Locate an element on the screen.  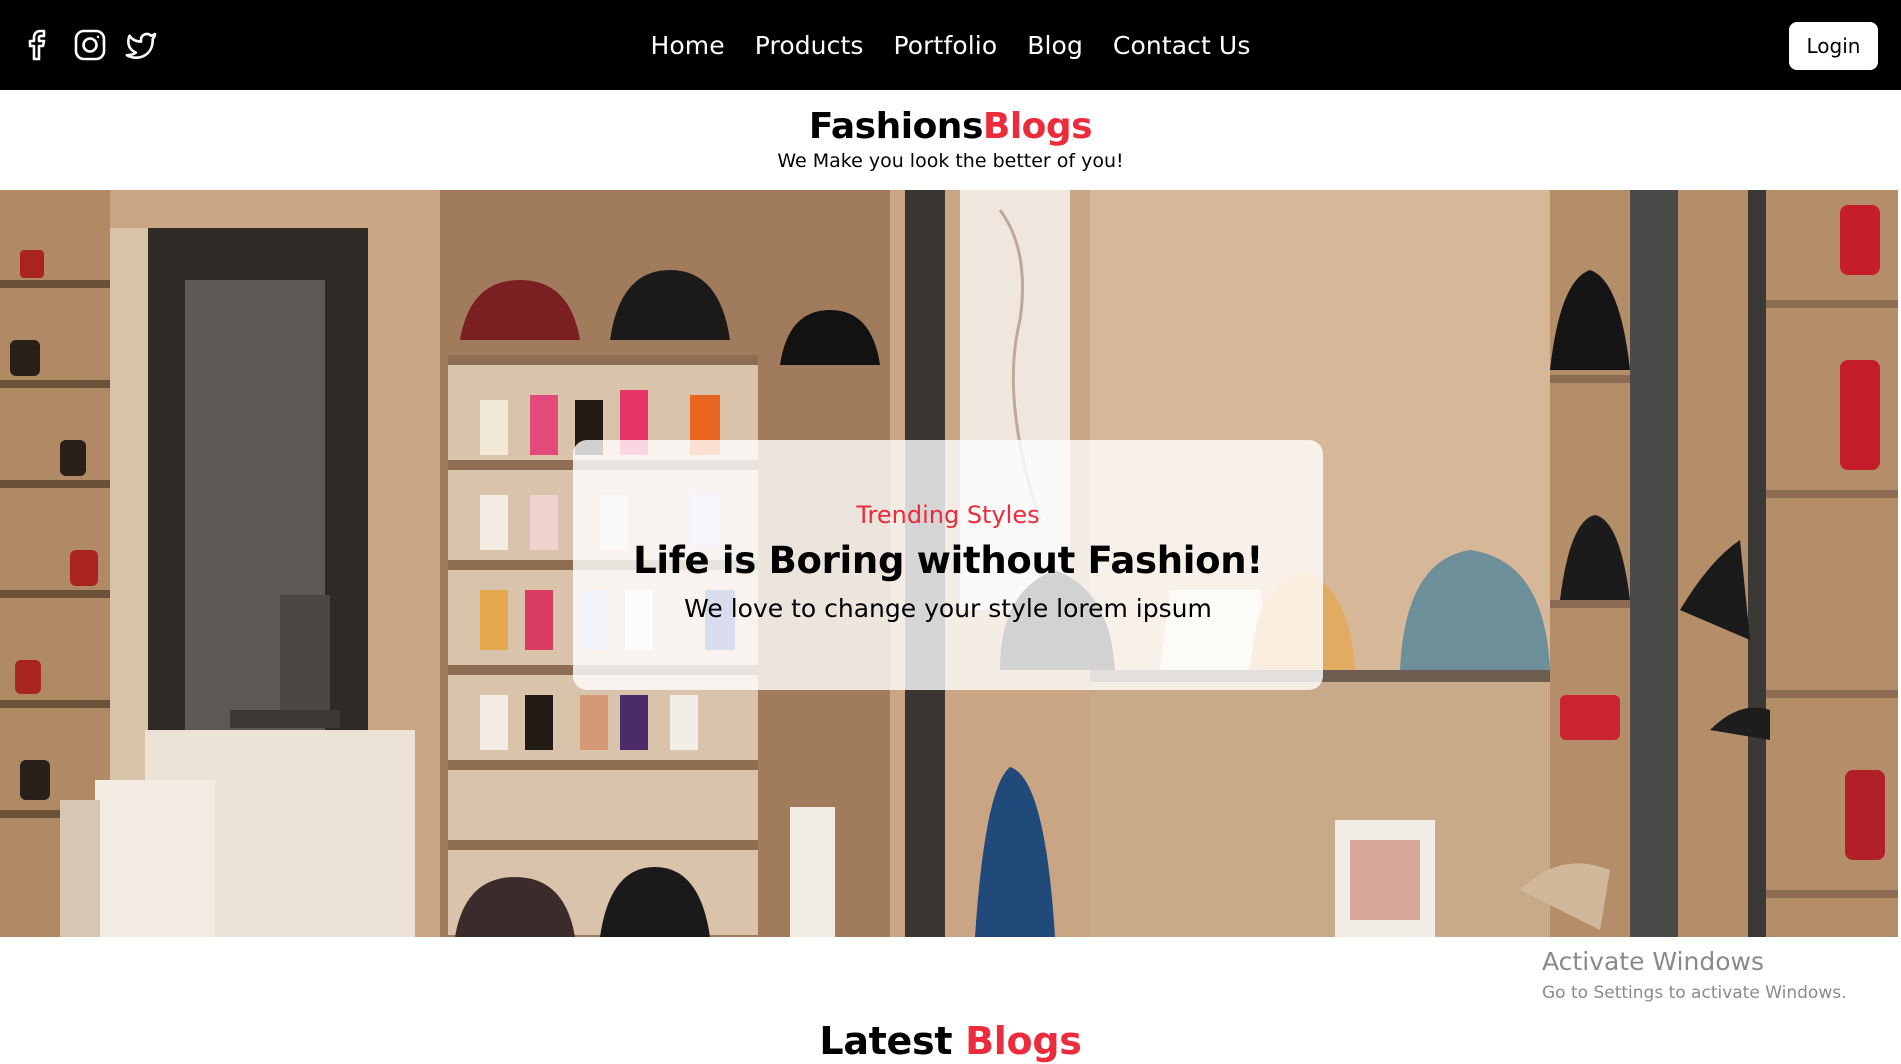
watermark-title: Activate Windows is located at coordinates (1653, 961).